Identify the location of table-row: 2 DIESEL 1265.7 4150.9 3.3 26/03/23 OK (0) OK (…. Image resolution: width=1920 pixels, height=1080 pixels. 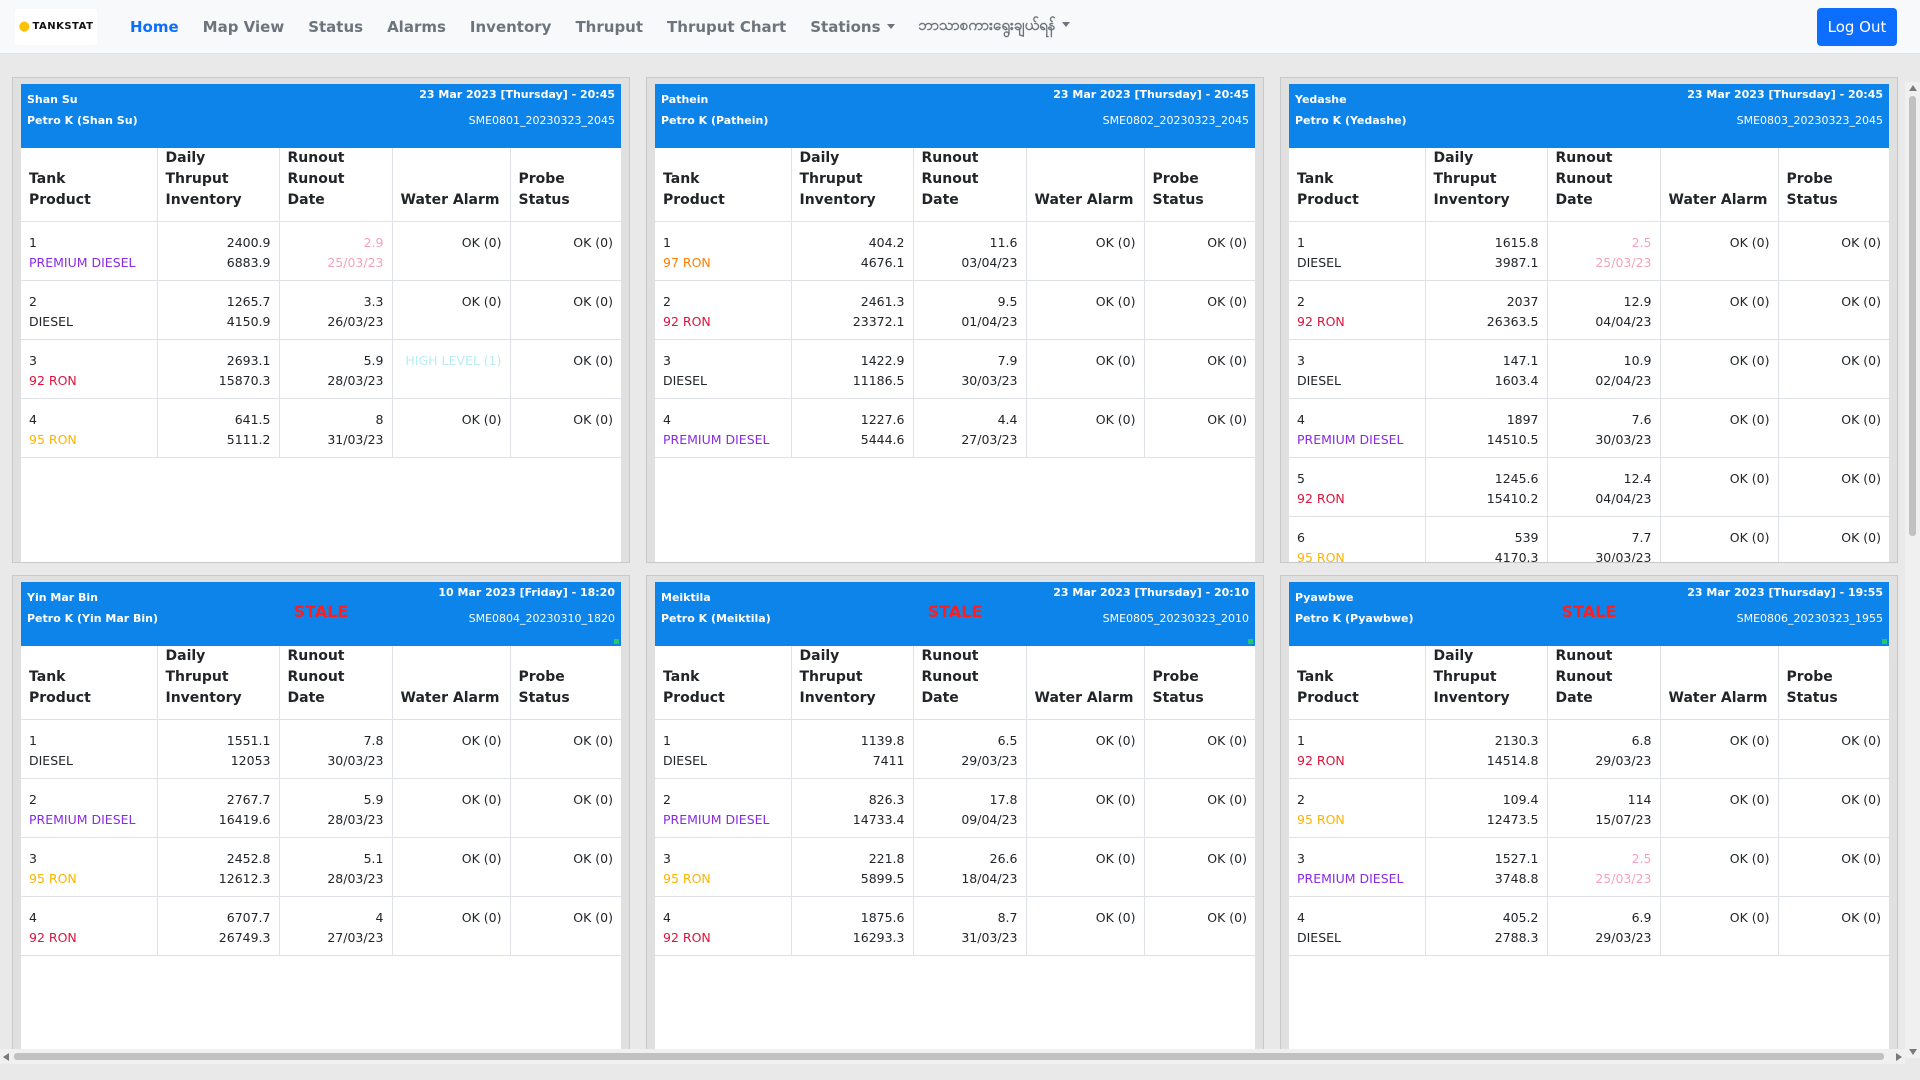
(321, 310).